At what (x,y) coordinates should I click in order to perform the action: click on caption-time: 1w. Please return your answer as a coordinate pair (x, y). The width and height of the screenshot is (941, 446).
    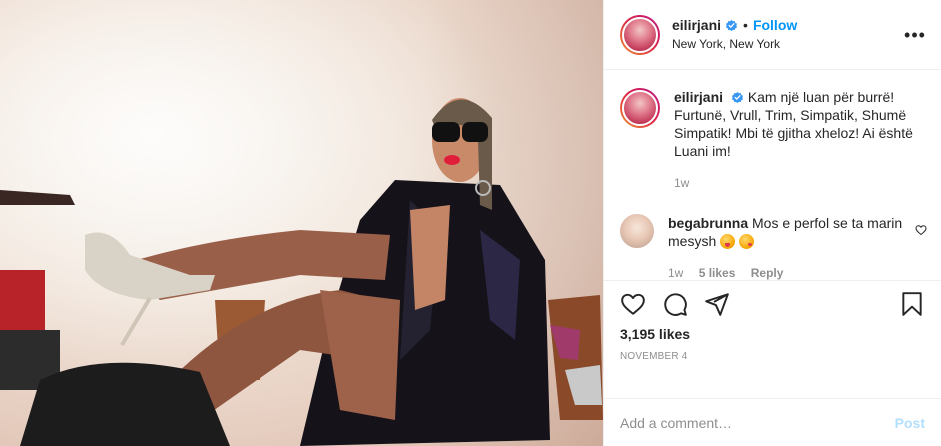
    Looking at the image, I should click on (681, 183).